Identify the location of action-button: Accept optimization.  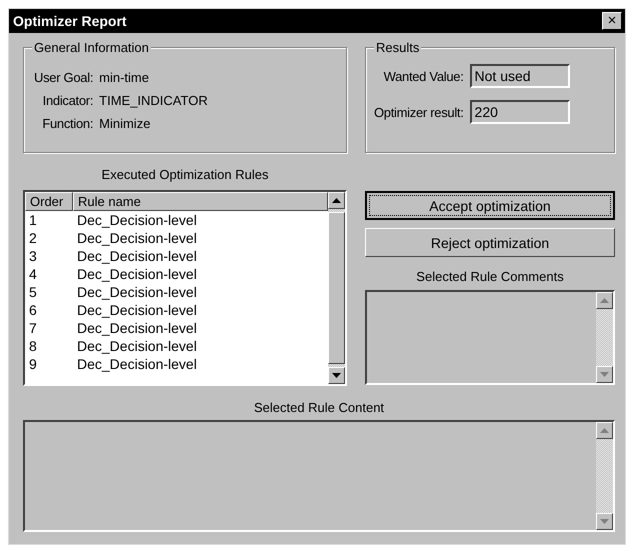
(490, 205).